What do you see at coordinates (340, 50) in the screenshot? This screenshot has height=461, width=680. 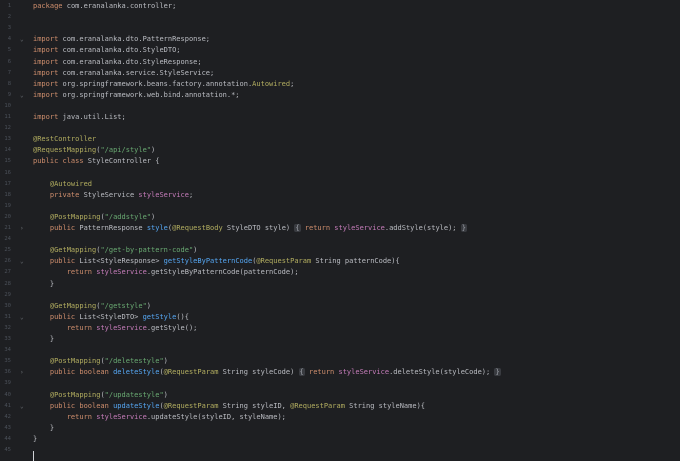 I see `code-line: 5 import com.eranalanka.dto.StyleDTO;` at bounding box center [340, 50].